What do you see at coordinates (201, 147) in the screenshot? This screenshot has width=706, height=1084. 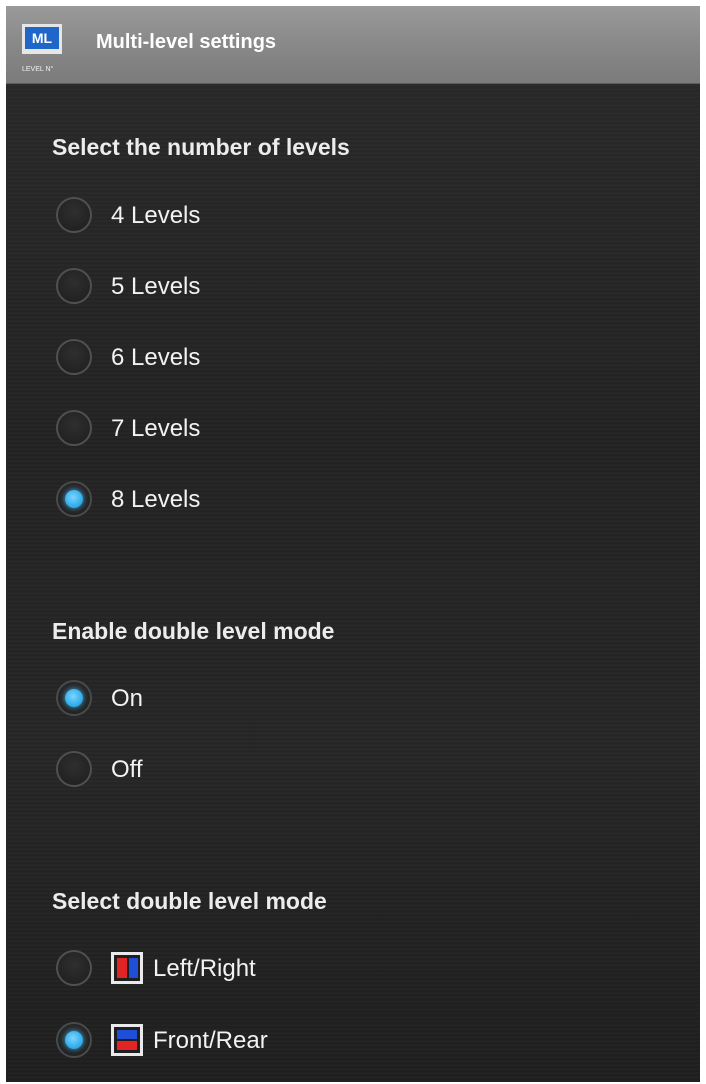 I see `levels-heading: Select the number of levels` at bounding box center [201, 147].